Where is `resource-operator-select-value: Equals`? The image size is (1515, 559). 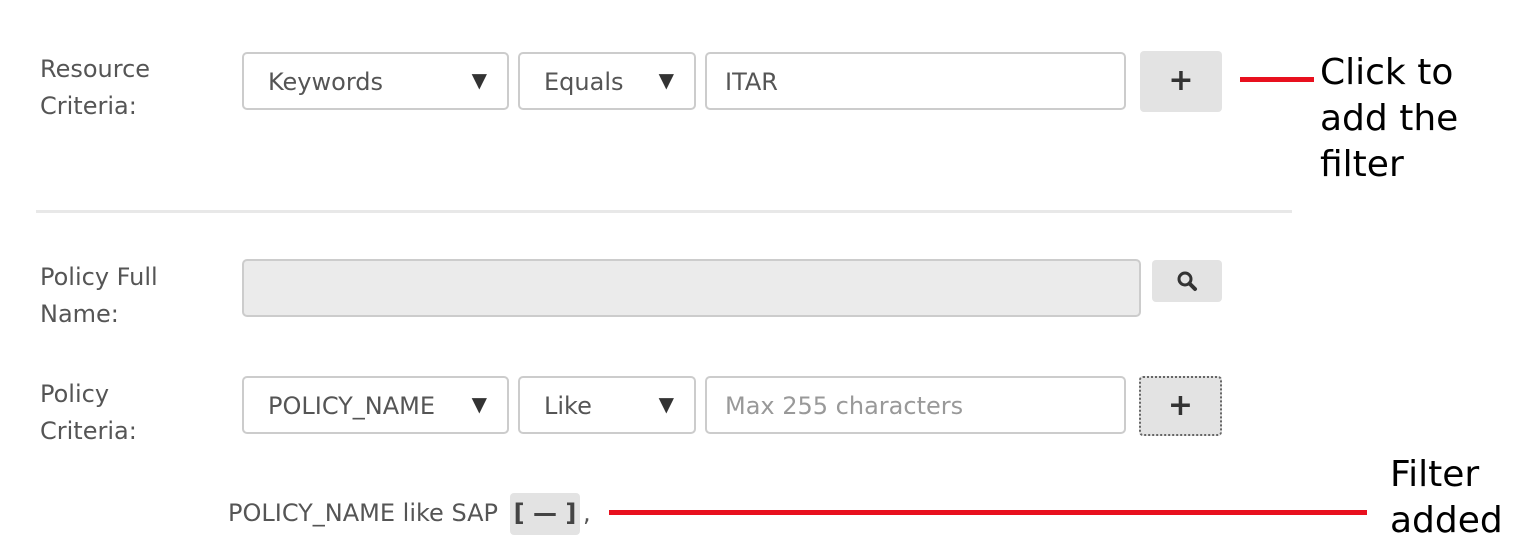 resource-operator-select-value: Equals is located at coordinates (584, 82).